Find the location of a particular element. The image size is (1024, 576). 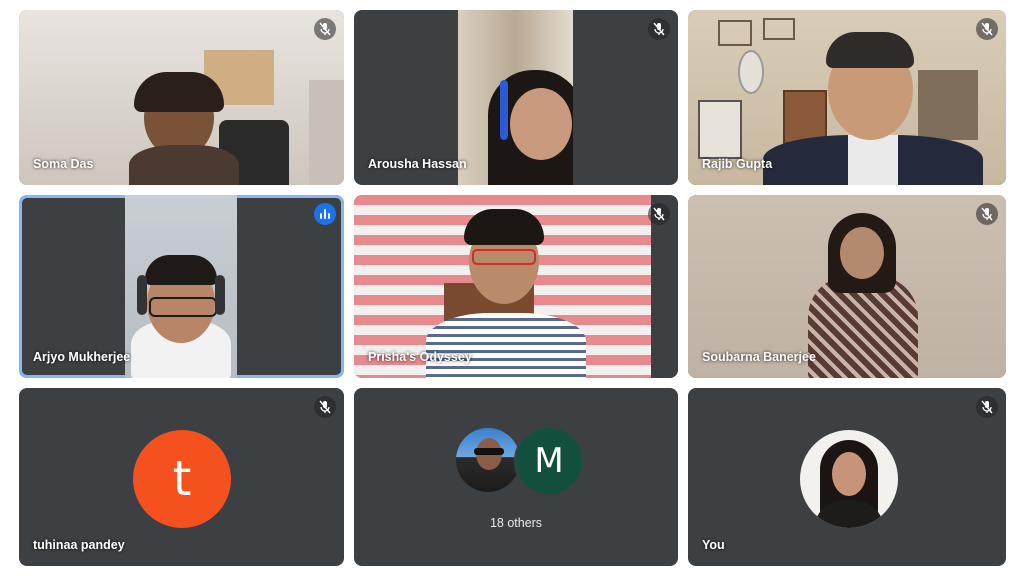

participant-tile-soubarna-banerjee: Soubarna Banerjee is located at coordinates (847, 286).